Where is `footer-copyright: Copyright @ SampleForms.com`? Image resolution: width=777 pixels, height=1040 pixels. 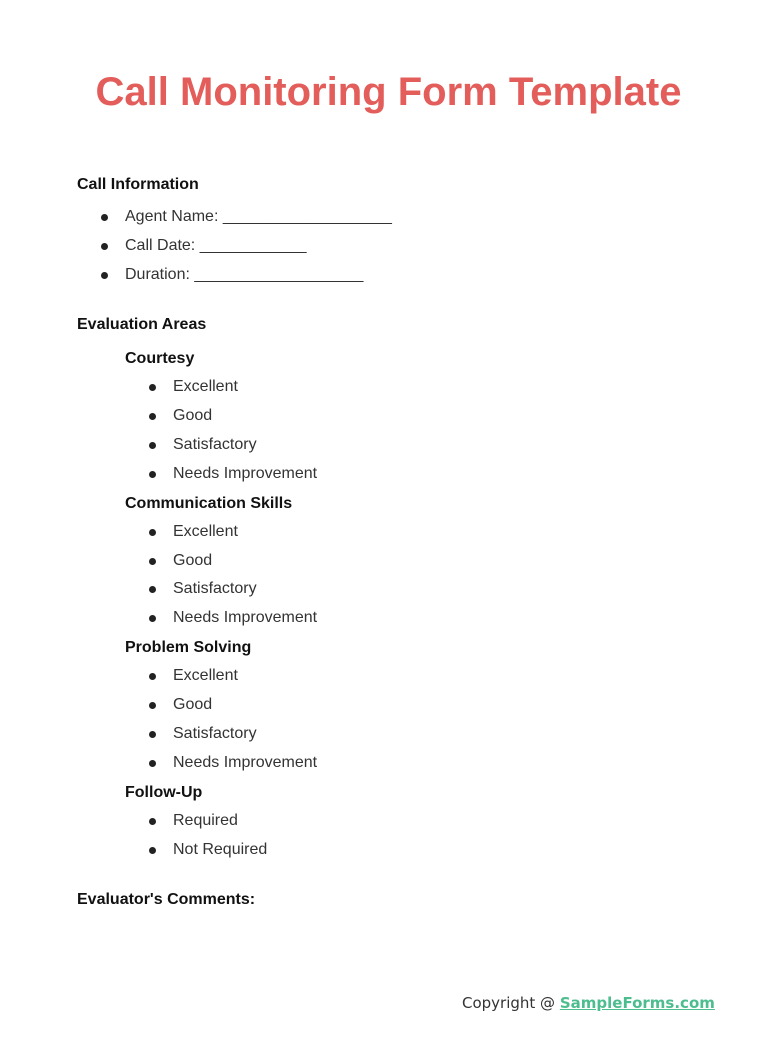 footer-copyright: Copyright @ SampleForms.com is located at coordinates (588, 1003).